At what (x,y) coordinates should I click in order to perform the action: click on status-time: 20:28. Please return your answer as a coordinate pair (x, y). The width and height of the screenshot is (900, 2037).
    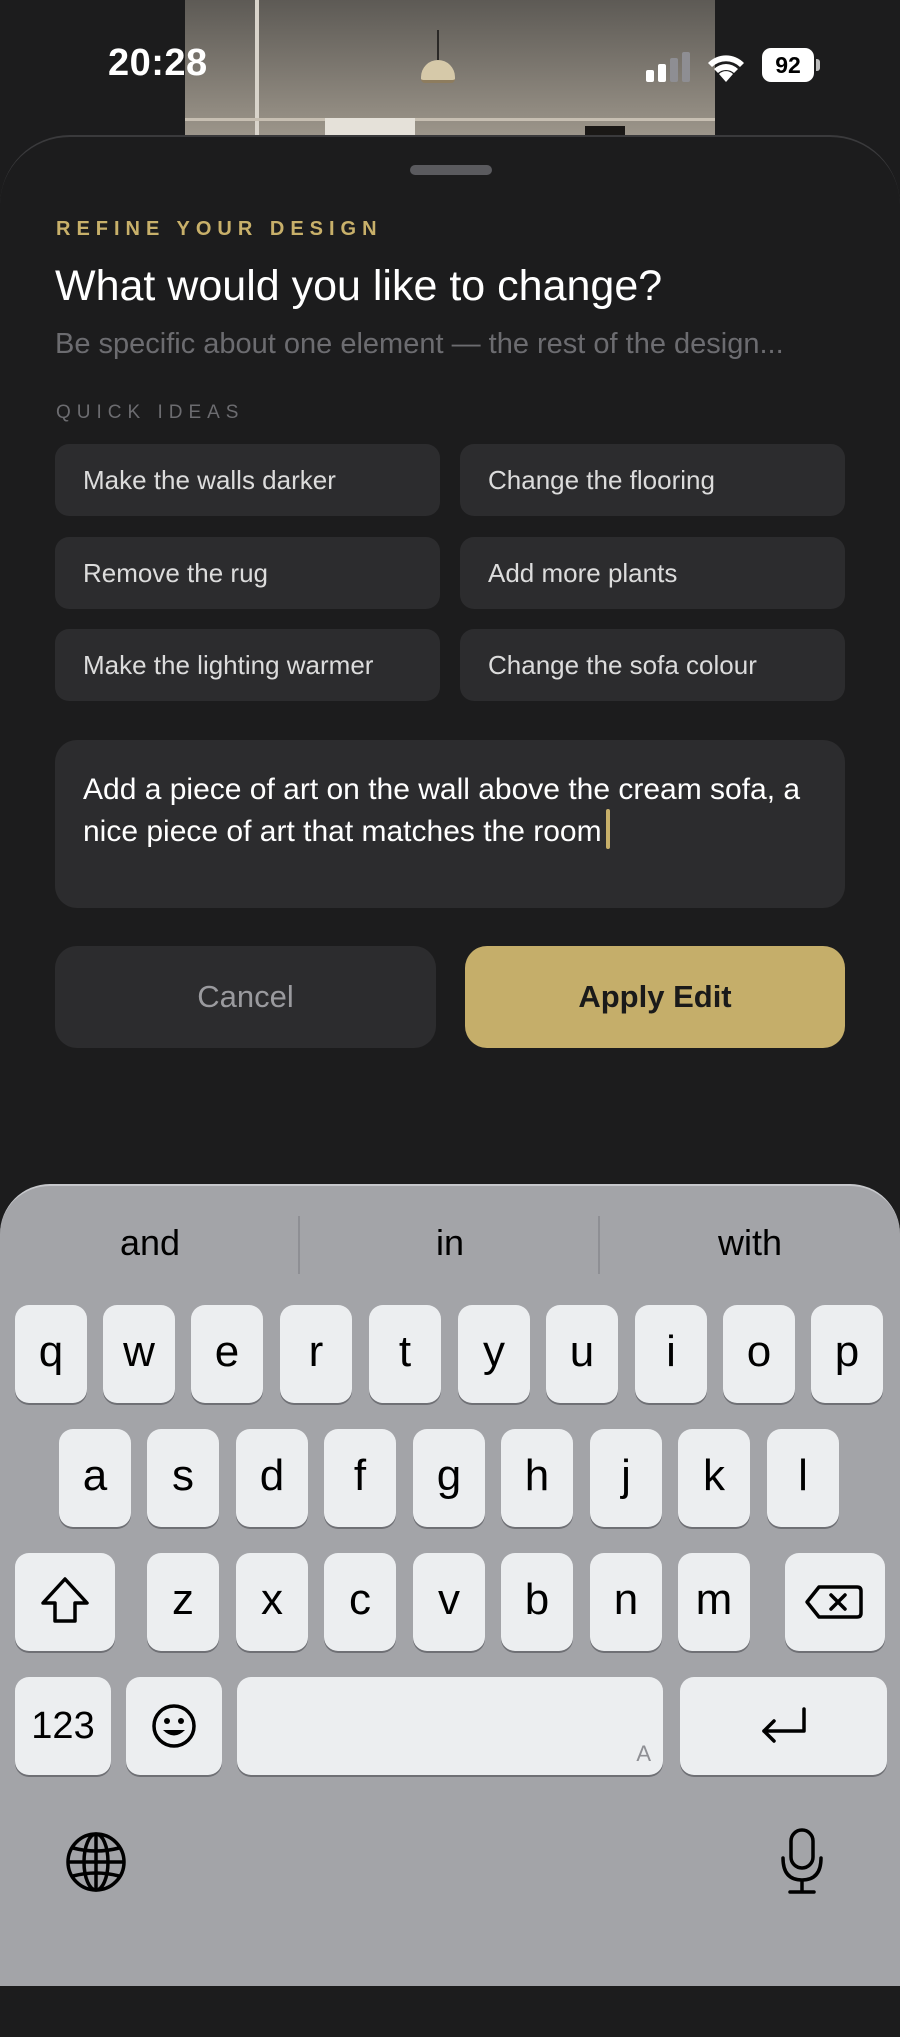
    Looking at the image, I should click on (158, 63).